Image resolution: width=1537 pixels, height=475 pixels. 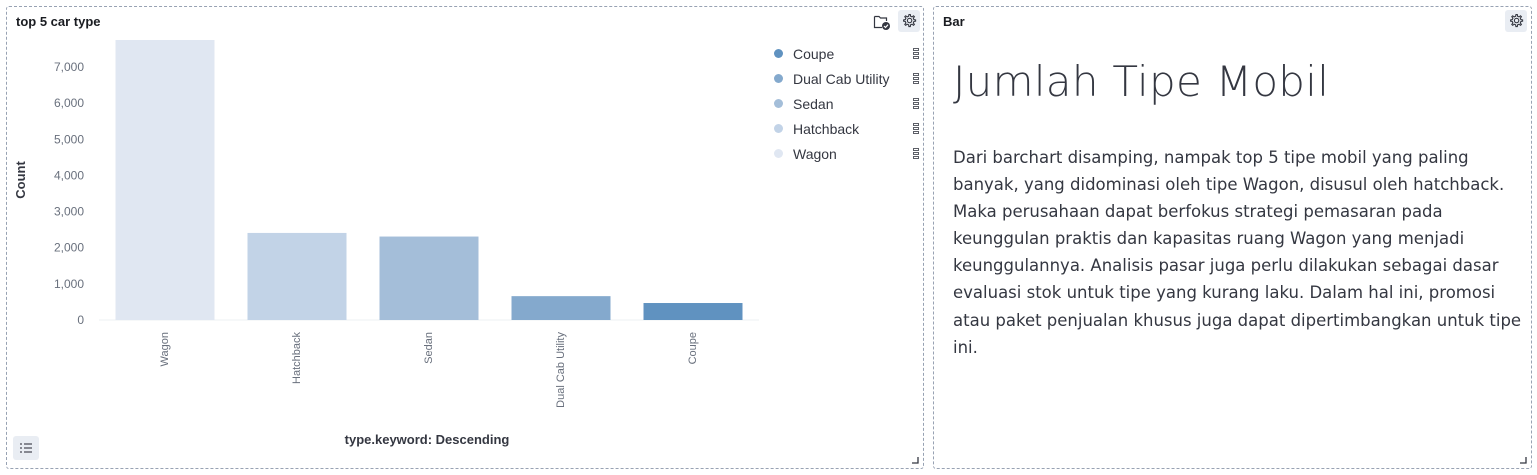 What do you see at coordinates (429, 370) in the screenshot?
I see `x-axis-labels: Wagon Hatchback Sedan Dual Cab Utility Coupe` at bounding box center [429, 370].